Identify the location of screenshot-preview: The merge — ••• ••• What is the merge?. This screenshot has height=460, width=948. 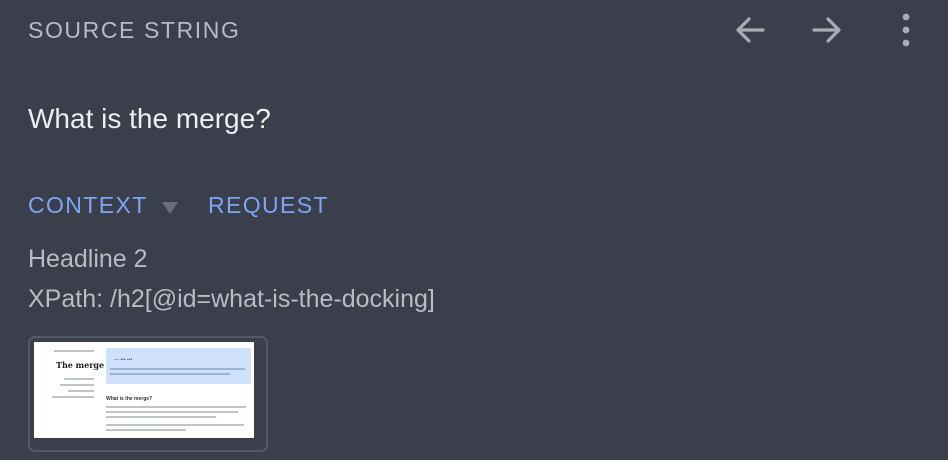
(144, 390).